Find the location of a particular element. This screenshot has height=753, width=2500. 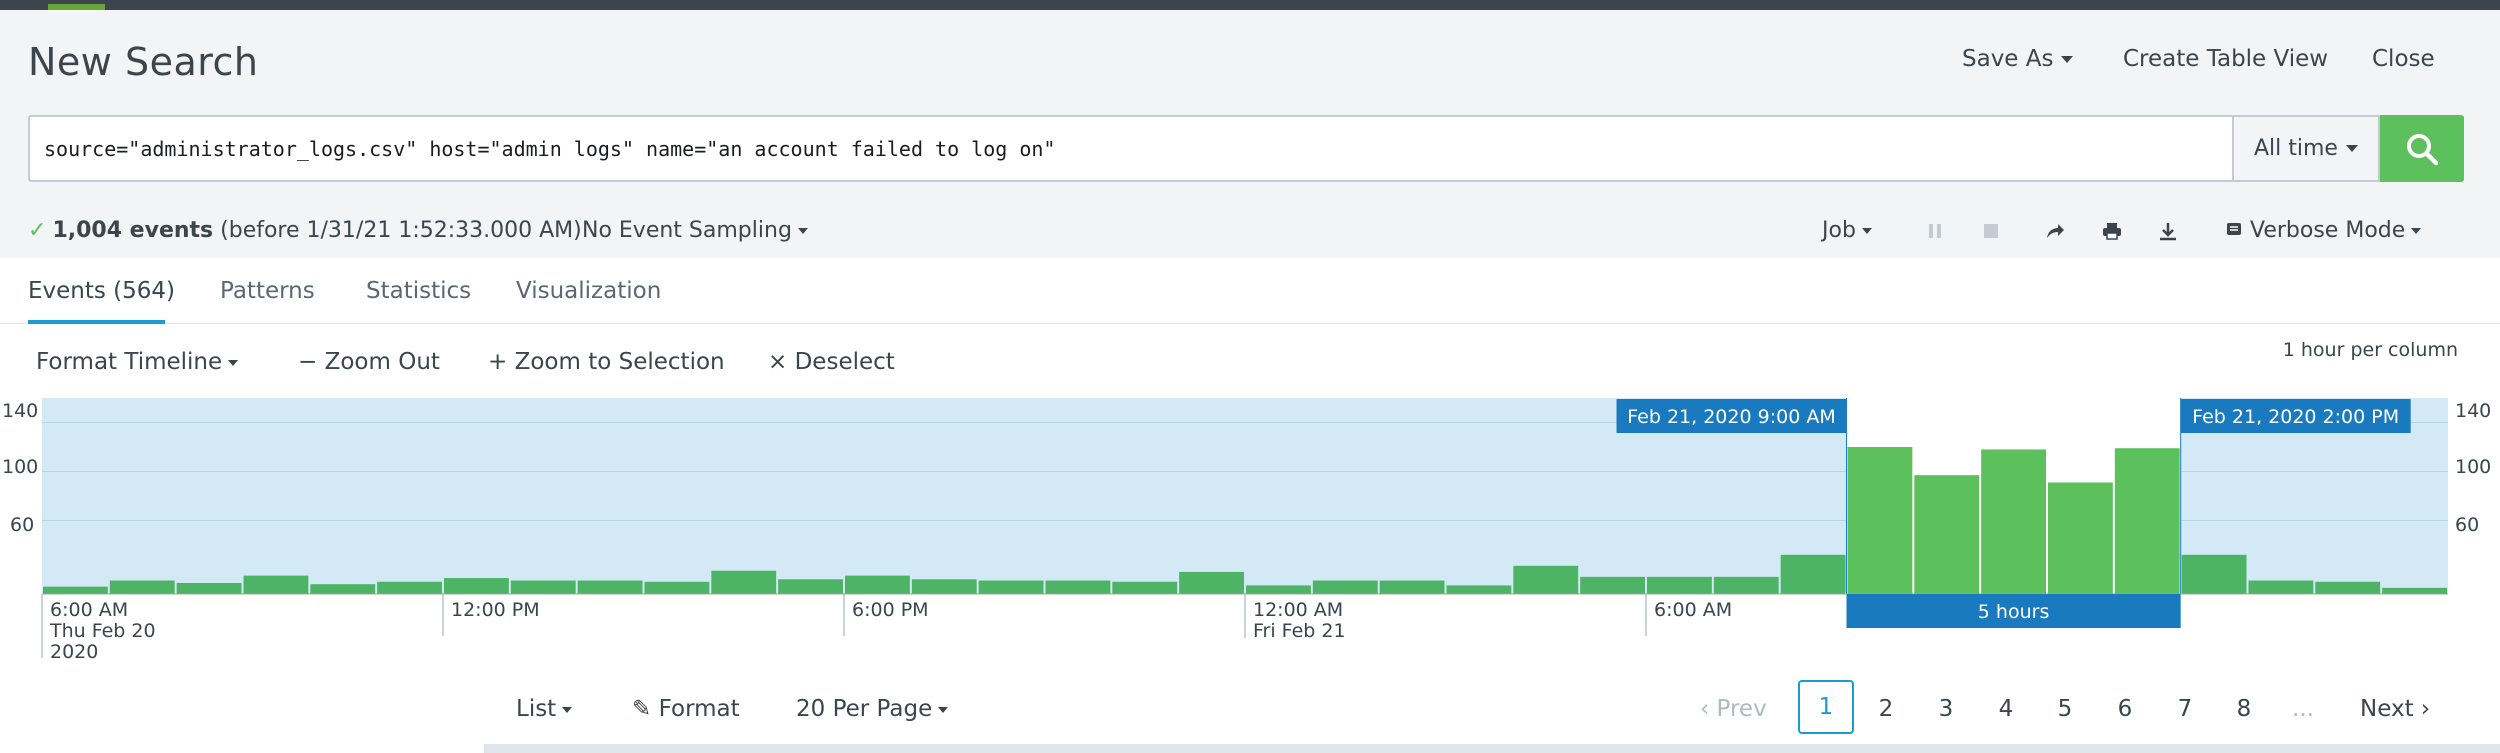

format-timeline-menu: Format Timeline is located at coordinates (137, 362).